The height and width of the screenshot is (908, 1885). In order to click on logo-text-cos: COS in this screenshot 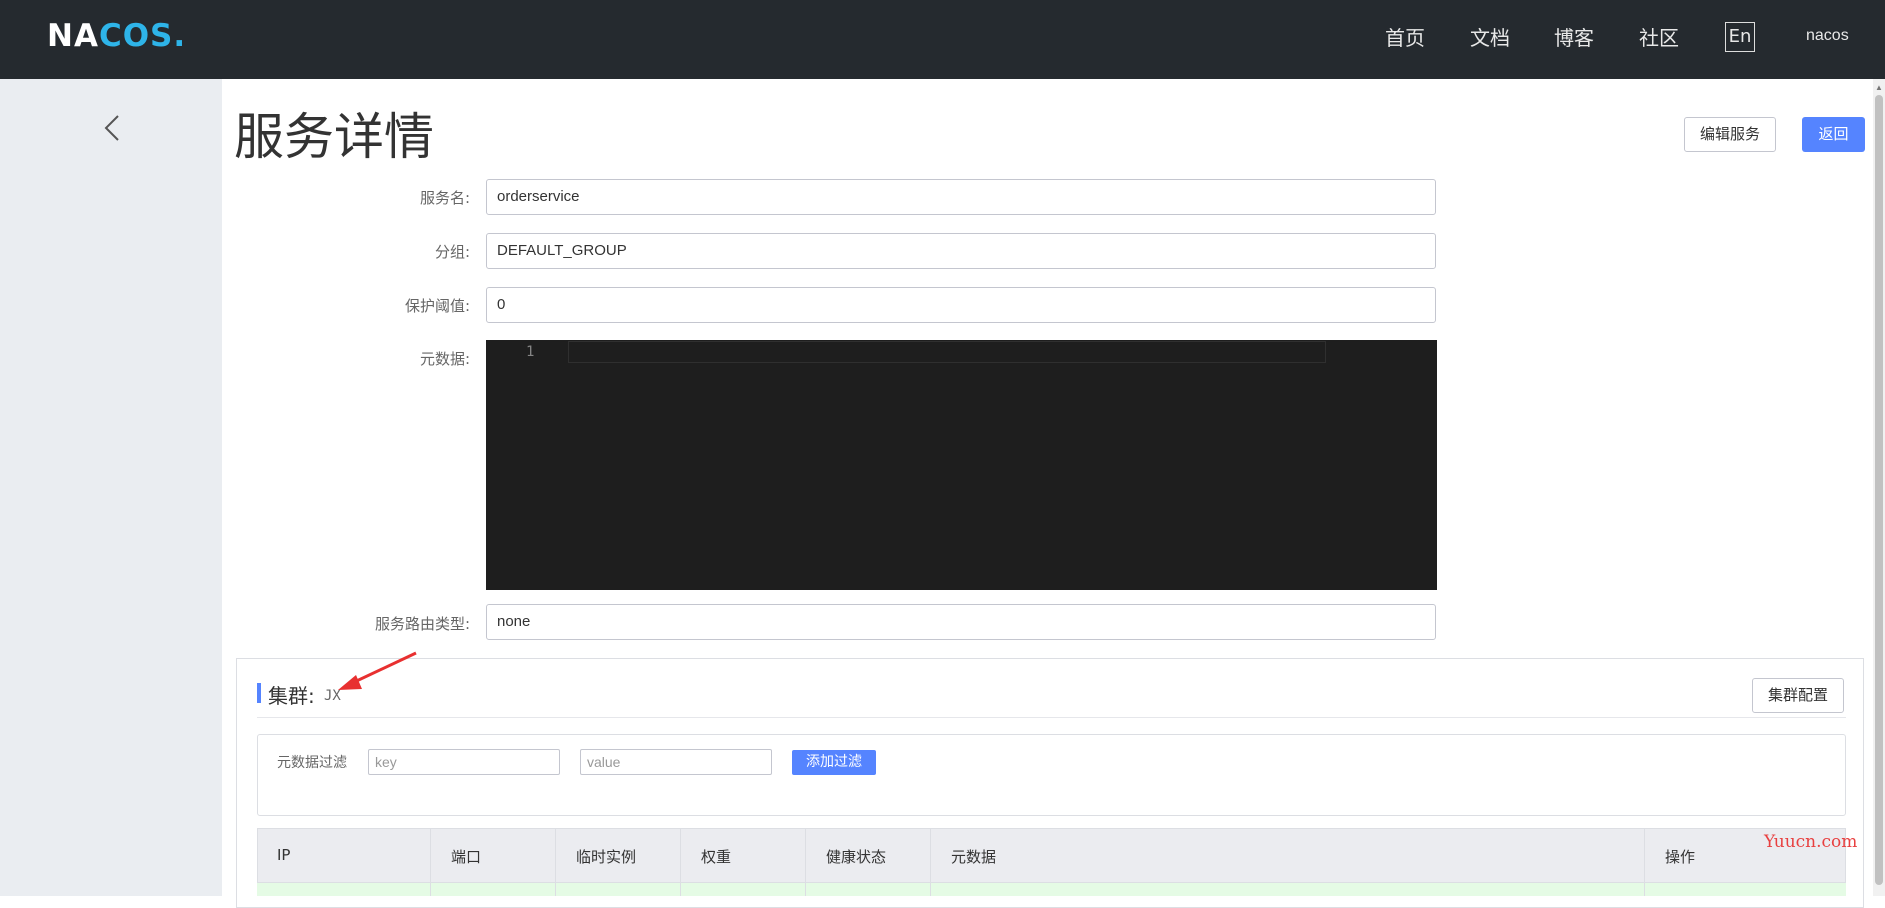, I will do `click(136, 36)`.